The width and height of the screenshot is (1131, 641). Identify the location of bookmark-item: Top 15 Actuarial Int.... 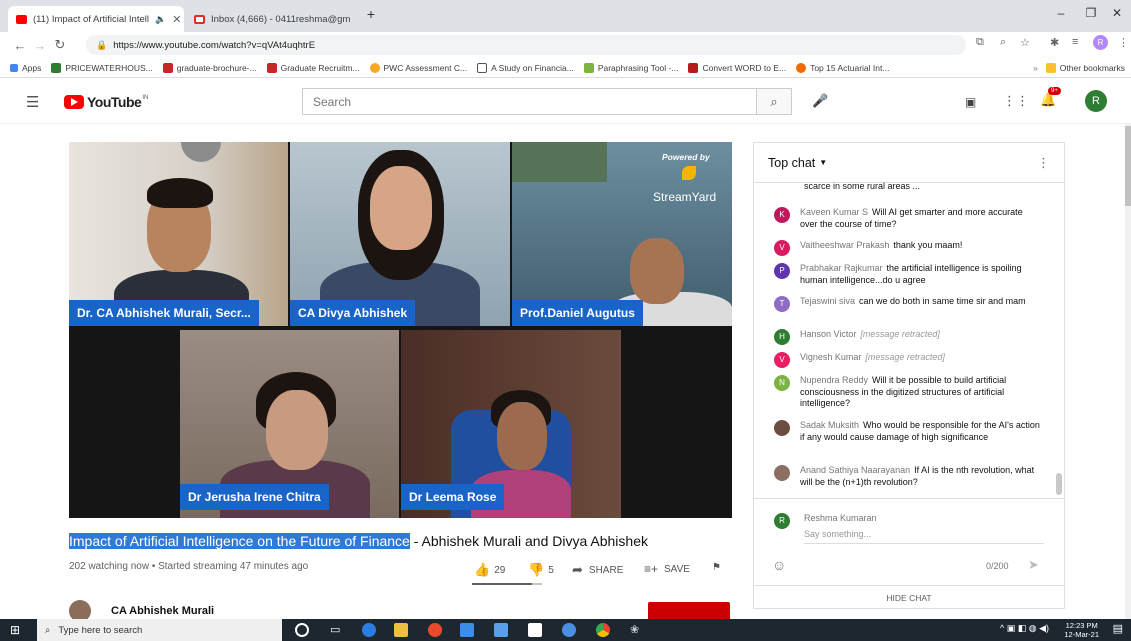
(842, 67).